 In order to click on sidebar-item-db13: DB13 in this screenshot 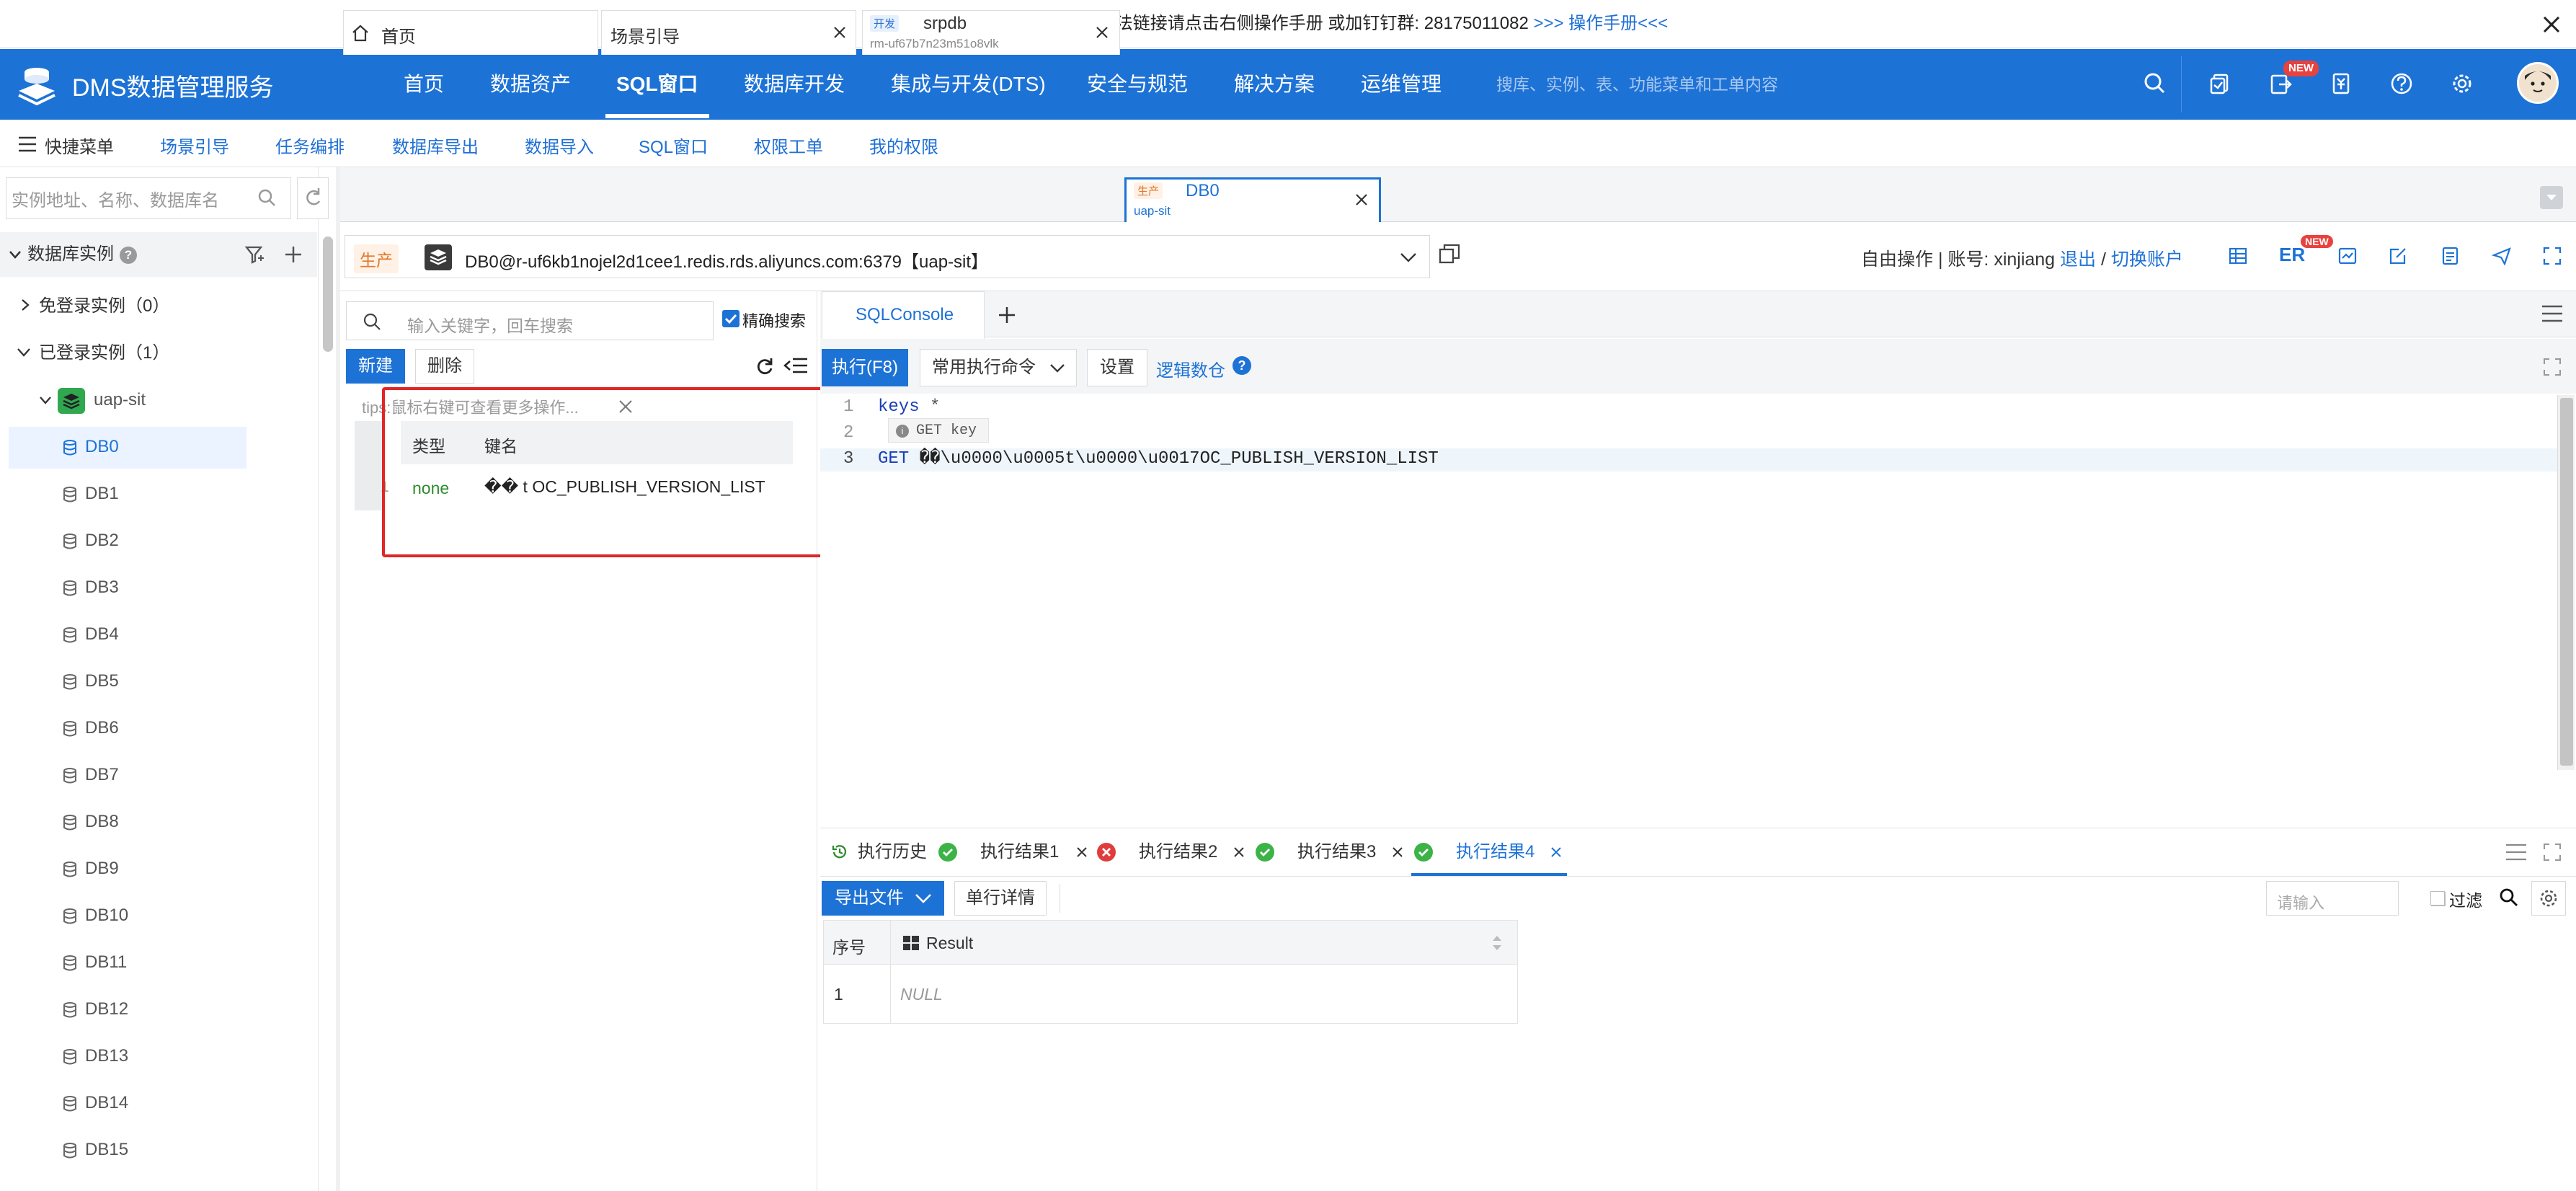, I will do `click(106, 1056)`.